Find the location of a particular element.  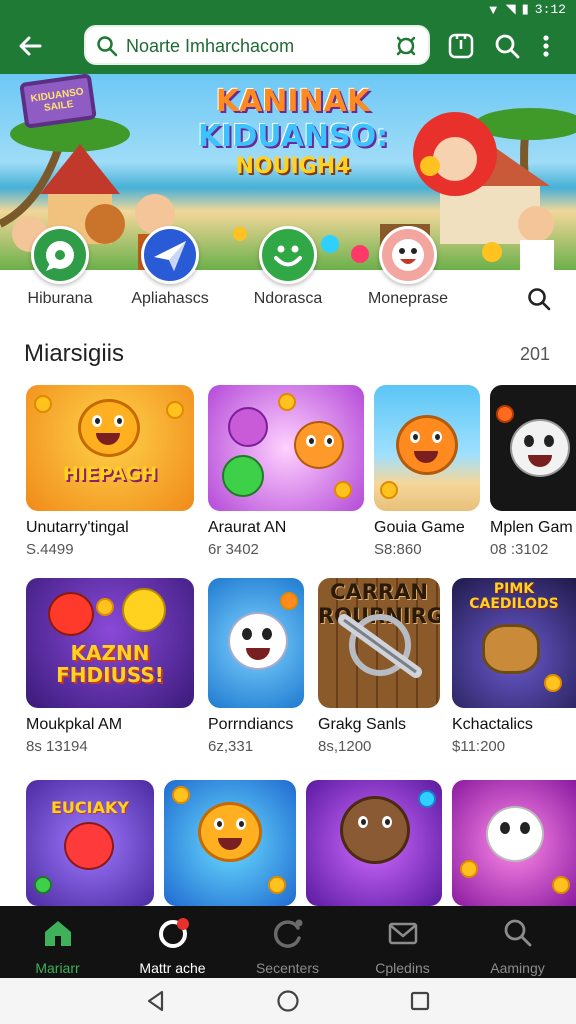

app-name: Araurat AN is located at coordinates (247, 527).